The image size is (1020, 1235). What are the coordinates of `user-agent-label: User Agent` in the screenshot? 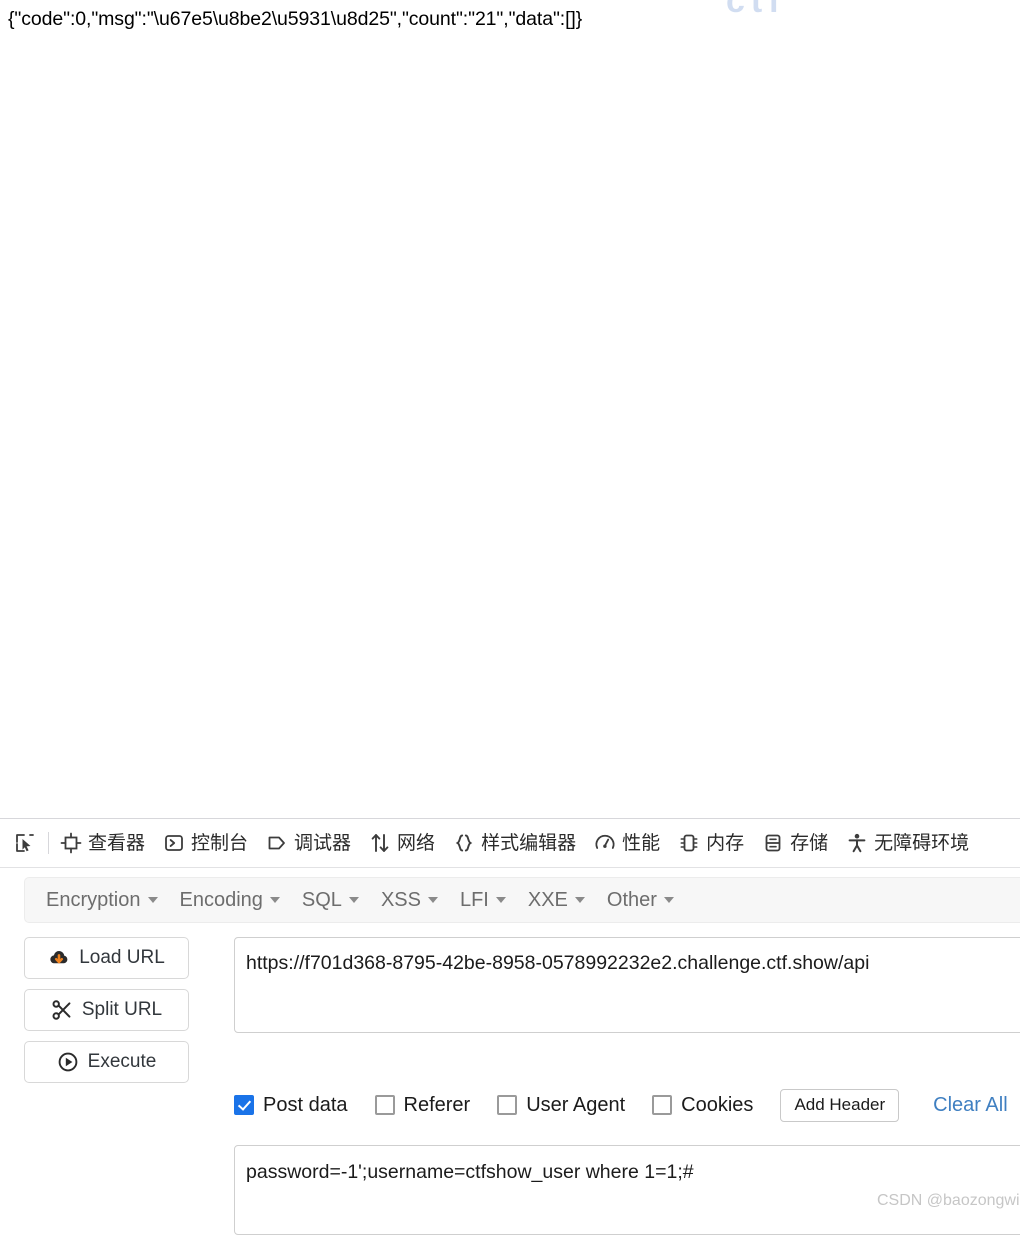 It's located at (576, 1104).